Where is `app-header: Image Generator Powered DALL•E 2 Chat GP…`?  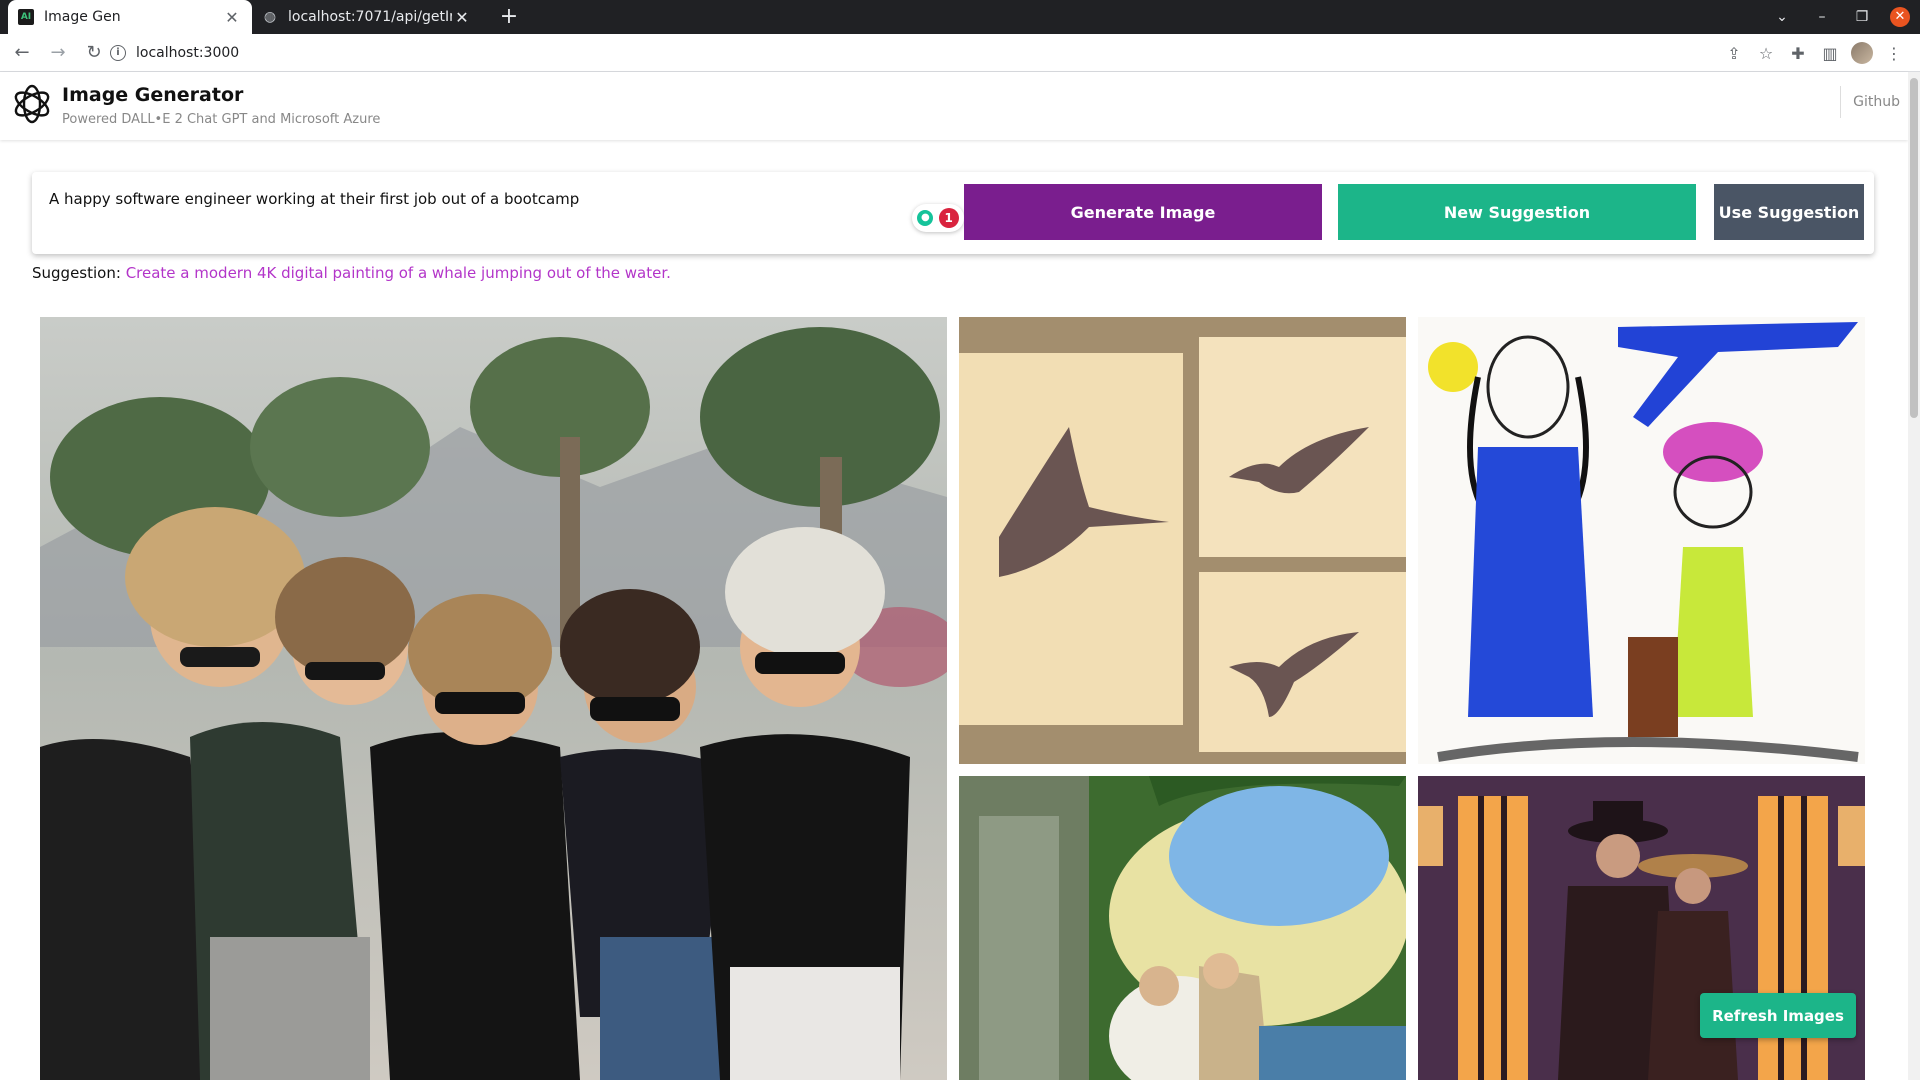 app-header: Image Generator Powered DALL•E 2 Chat GP… is located at coordinates (954, 106).